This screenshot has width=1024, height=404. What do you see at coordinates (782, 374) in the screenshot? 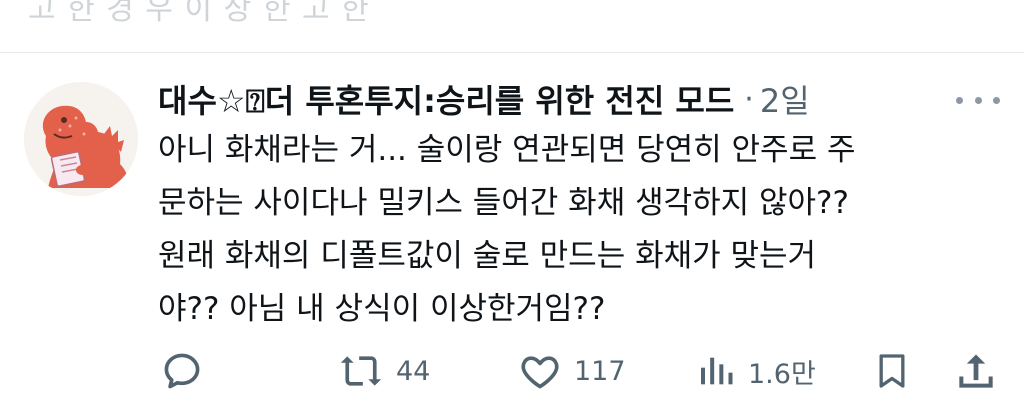
I see `views-count: 1.6만` at bounding box center [782, 374].